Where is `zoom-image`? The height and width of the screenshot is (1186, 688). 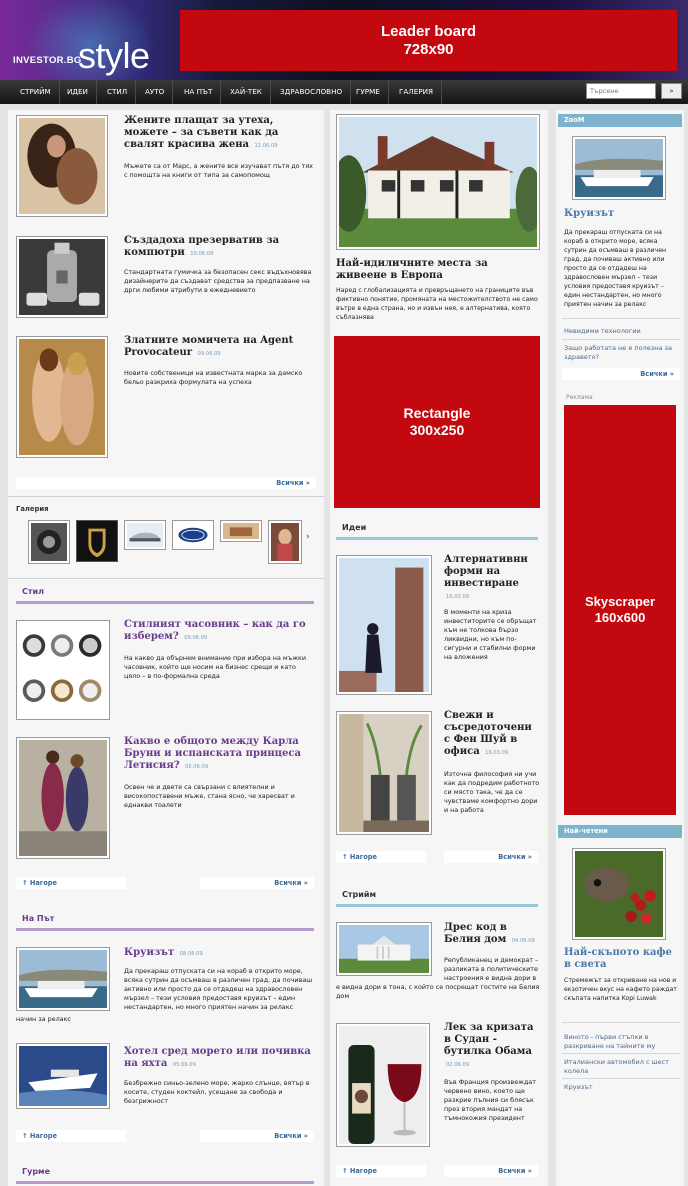 zoom-image is located at coordinates (619, 168).